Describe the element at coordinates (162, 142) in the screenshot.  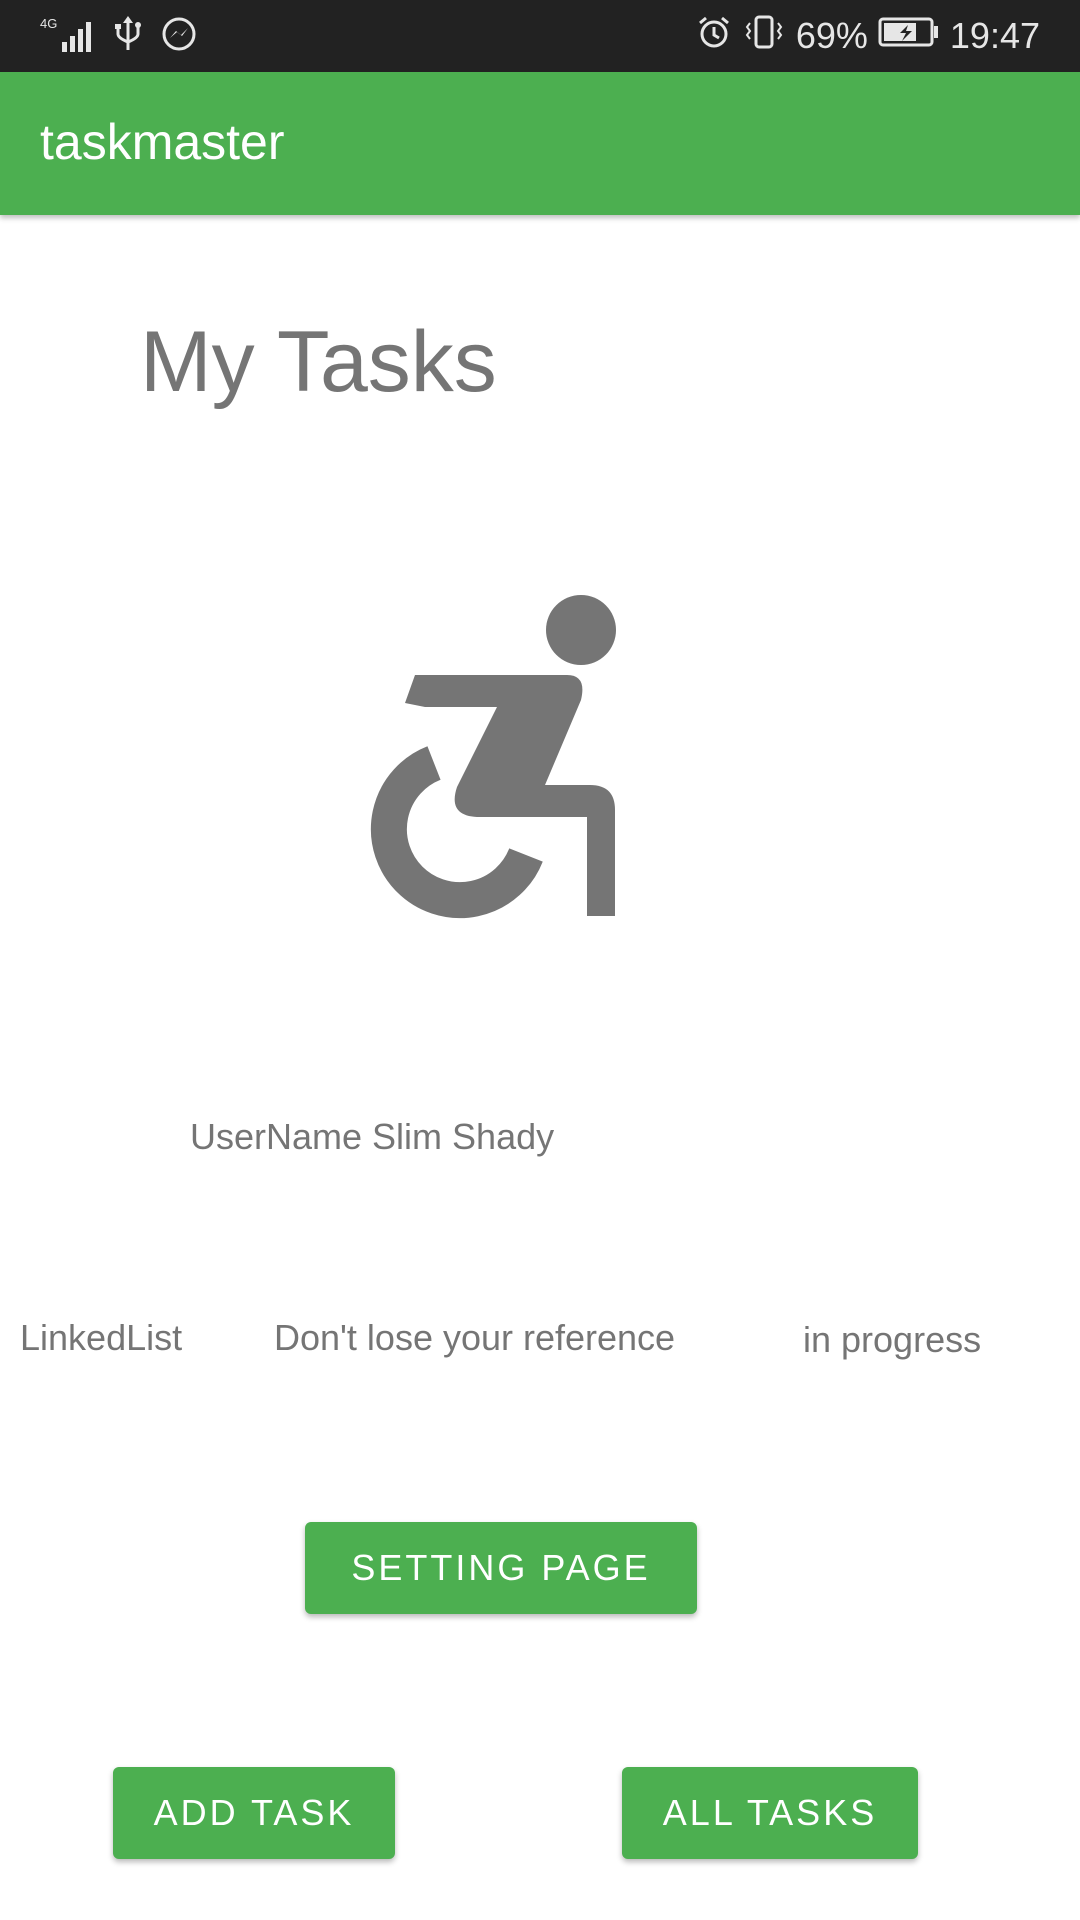
I see `app-title: taskmaster` at that location.